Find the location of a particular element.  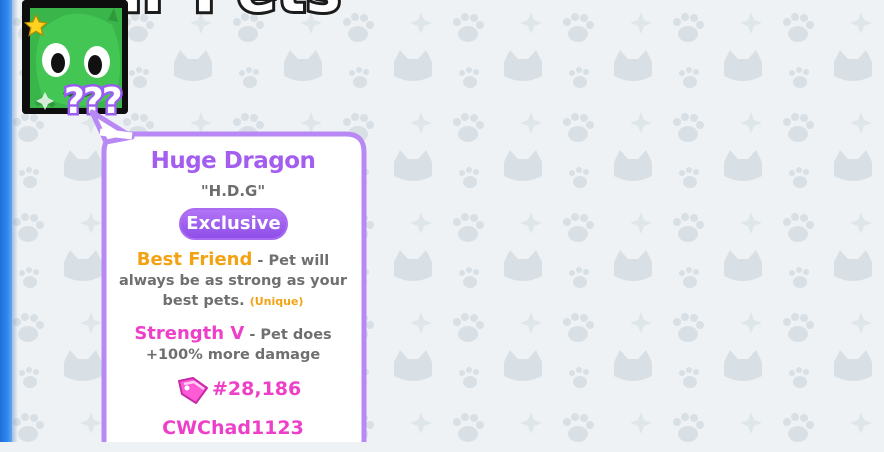

rarity-badge: Exclusive is located at coordinates (233, 224).